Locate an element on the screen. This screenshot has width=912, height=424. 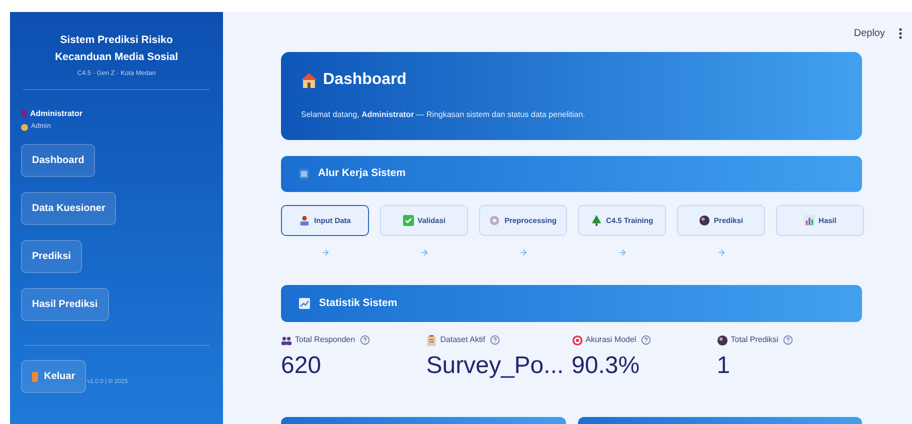
stat-label: Total Responden is located at coordinates (325, 340).